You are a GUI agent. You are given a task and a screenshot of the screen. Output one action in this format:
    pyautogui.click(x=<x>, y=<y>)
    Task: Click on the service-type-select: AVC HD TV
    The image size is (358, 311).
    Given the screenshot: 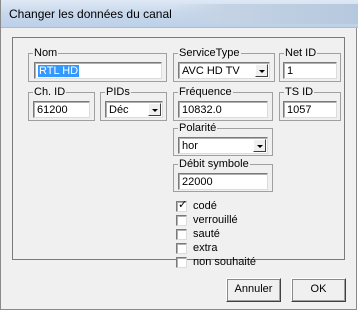 What is the action you would take?
    pyautogui.click(x=224, y=70)
    